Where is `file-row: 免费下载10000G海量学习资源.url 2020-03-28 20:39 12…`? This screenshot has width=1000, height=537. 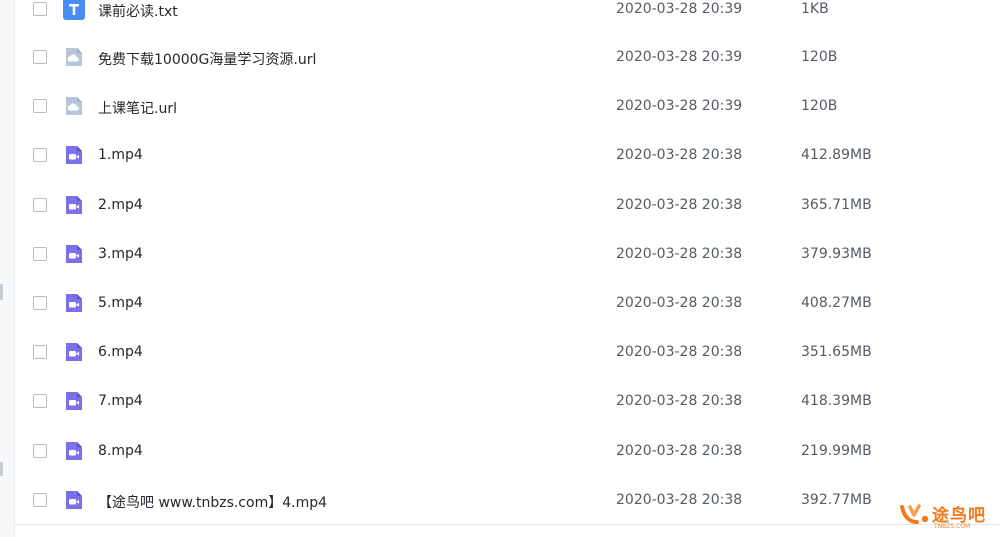
file-row: 免费下载10000G海量学习资源.url 2020-03-28 20:39 12… is located at coordinates (507, 56).